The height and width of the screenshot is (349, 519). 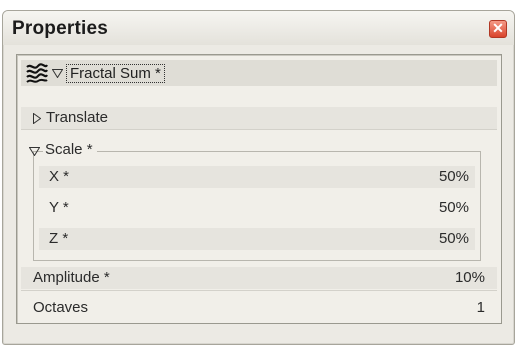 I want to click on window-title: Properties, so click(x=60, y=28).